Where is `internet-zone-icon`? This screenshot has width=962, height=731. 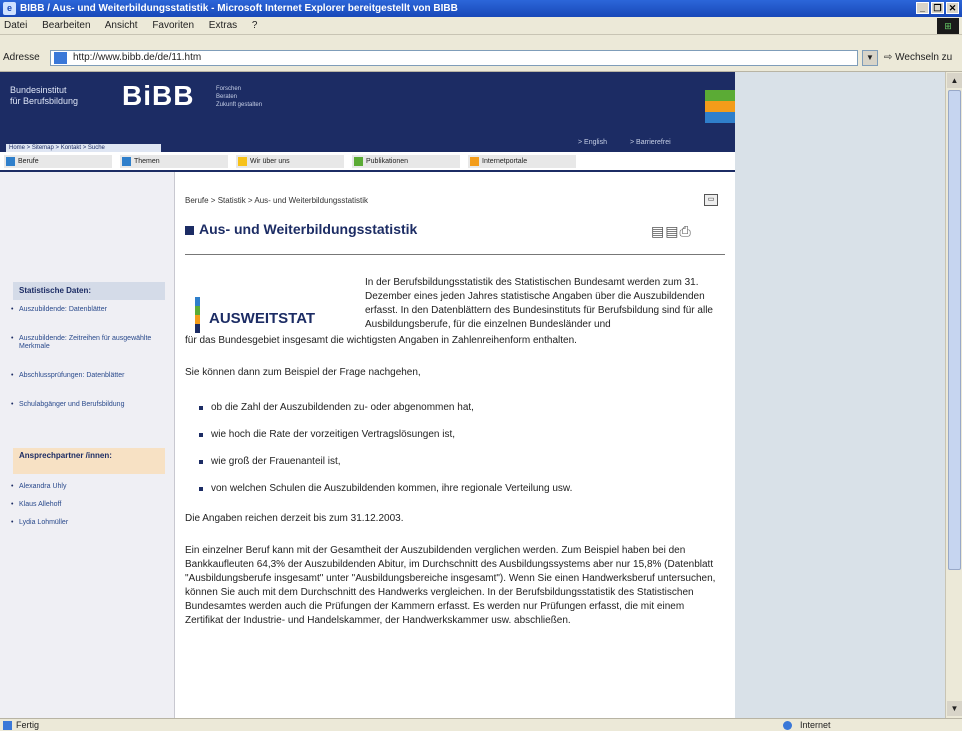
internet-zone-icon is located at coordinates (787, 725).